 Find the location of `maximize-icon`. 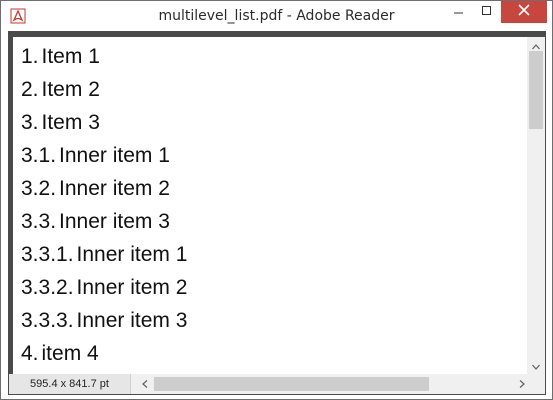

maximize-icon is located at coordinates (487, 12).